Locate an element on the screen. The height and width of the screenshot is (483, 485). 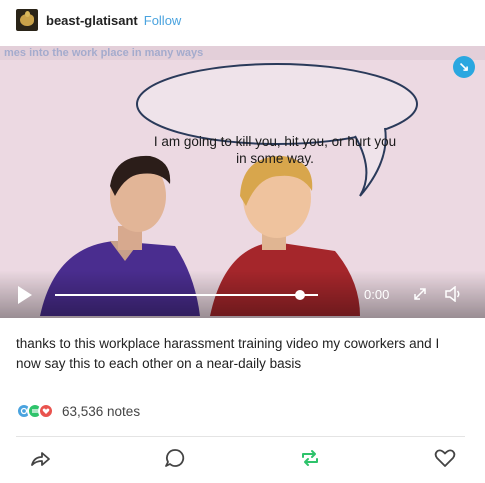
progress-track is located at coordinates (186, 295).